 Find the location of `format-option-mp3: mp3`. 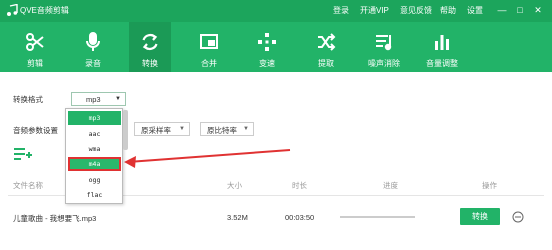

format-option-mp3: mp3 is located at coordinates (94, 118).